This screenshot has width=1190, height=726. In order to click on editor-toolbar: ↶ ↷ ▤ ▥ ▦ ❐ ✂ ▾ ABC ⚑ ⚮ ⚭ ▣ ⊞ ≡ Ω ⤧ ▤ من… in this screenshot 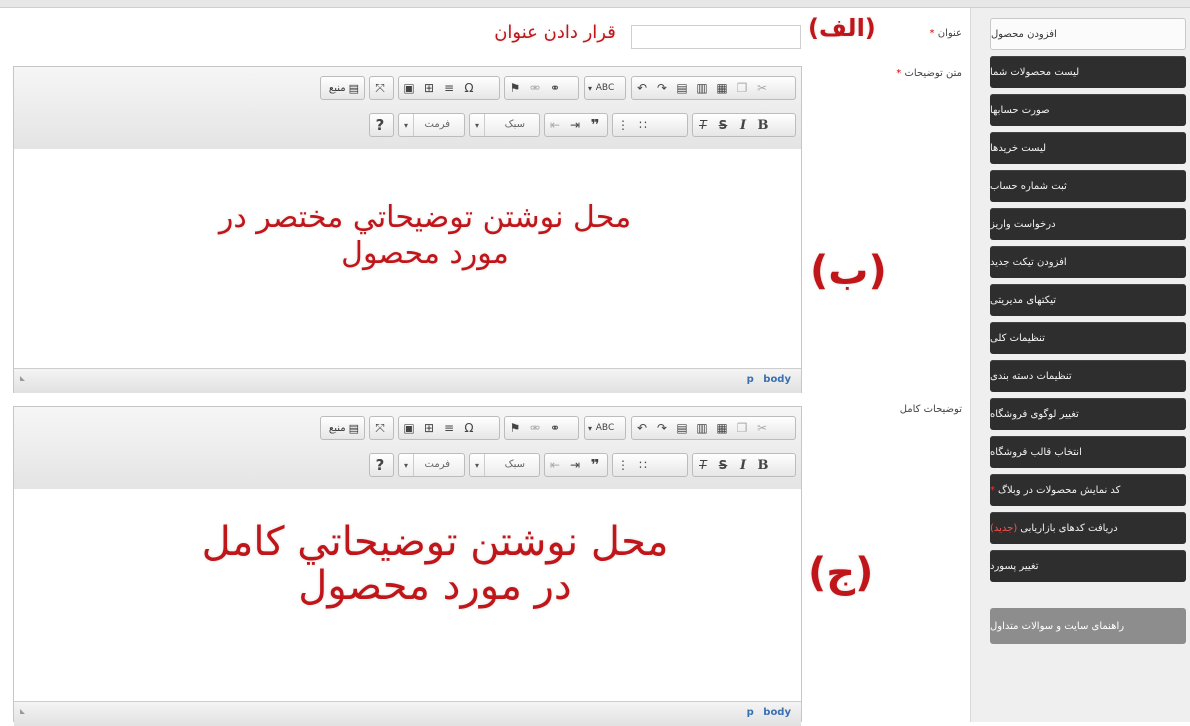, I will do `click(407, 108)`.